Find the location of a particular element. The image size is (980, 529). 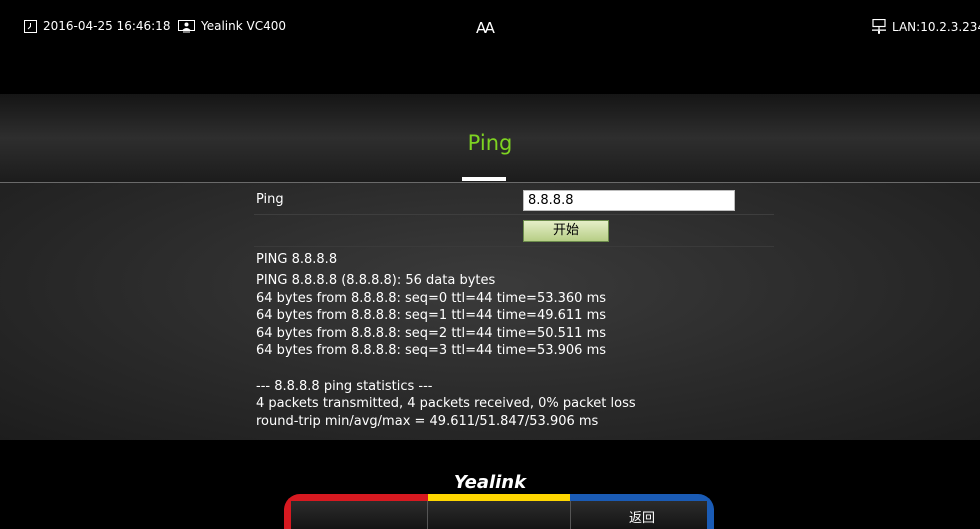

device-name-display: Yealink VC400 is located at coordinates (232, 26).